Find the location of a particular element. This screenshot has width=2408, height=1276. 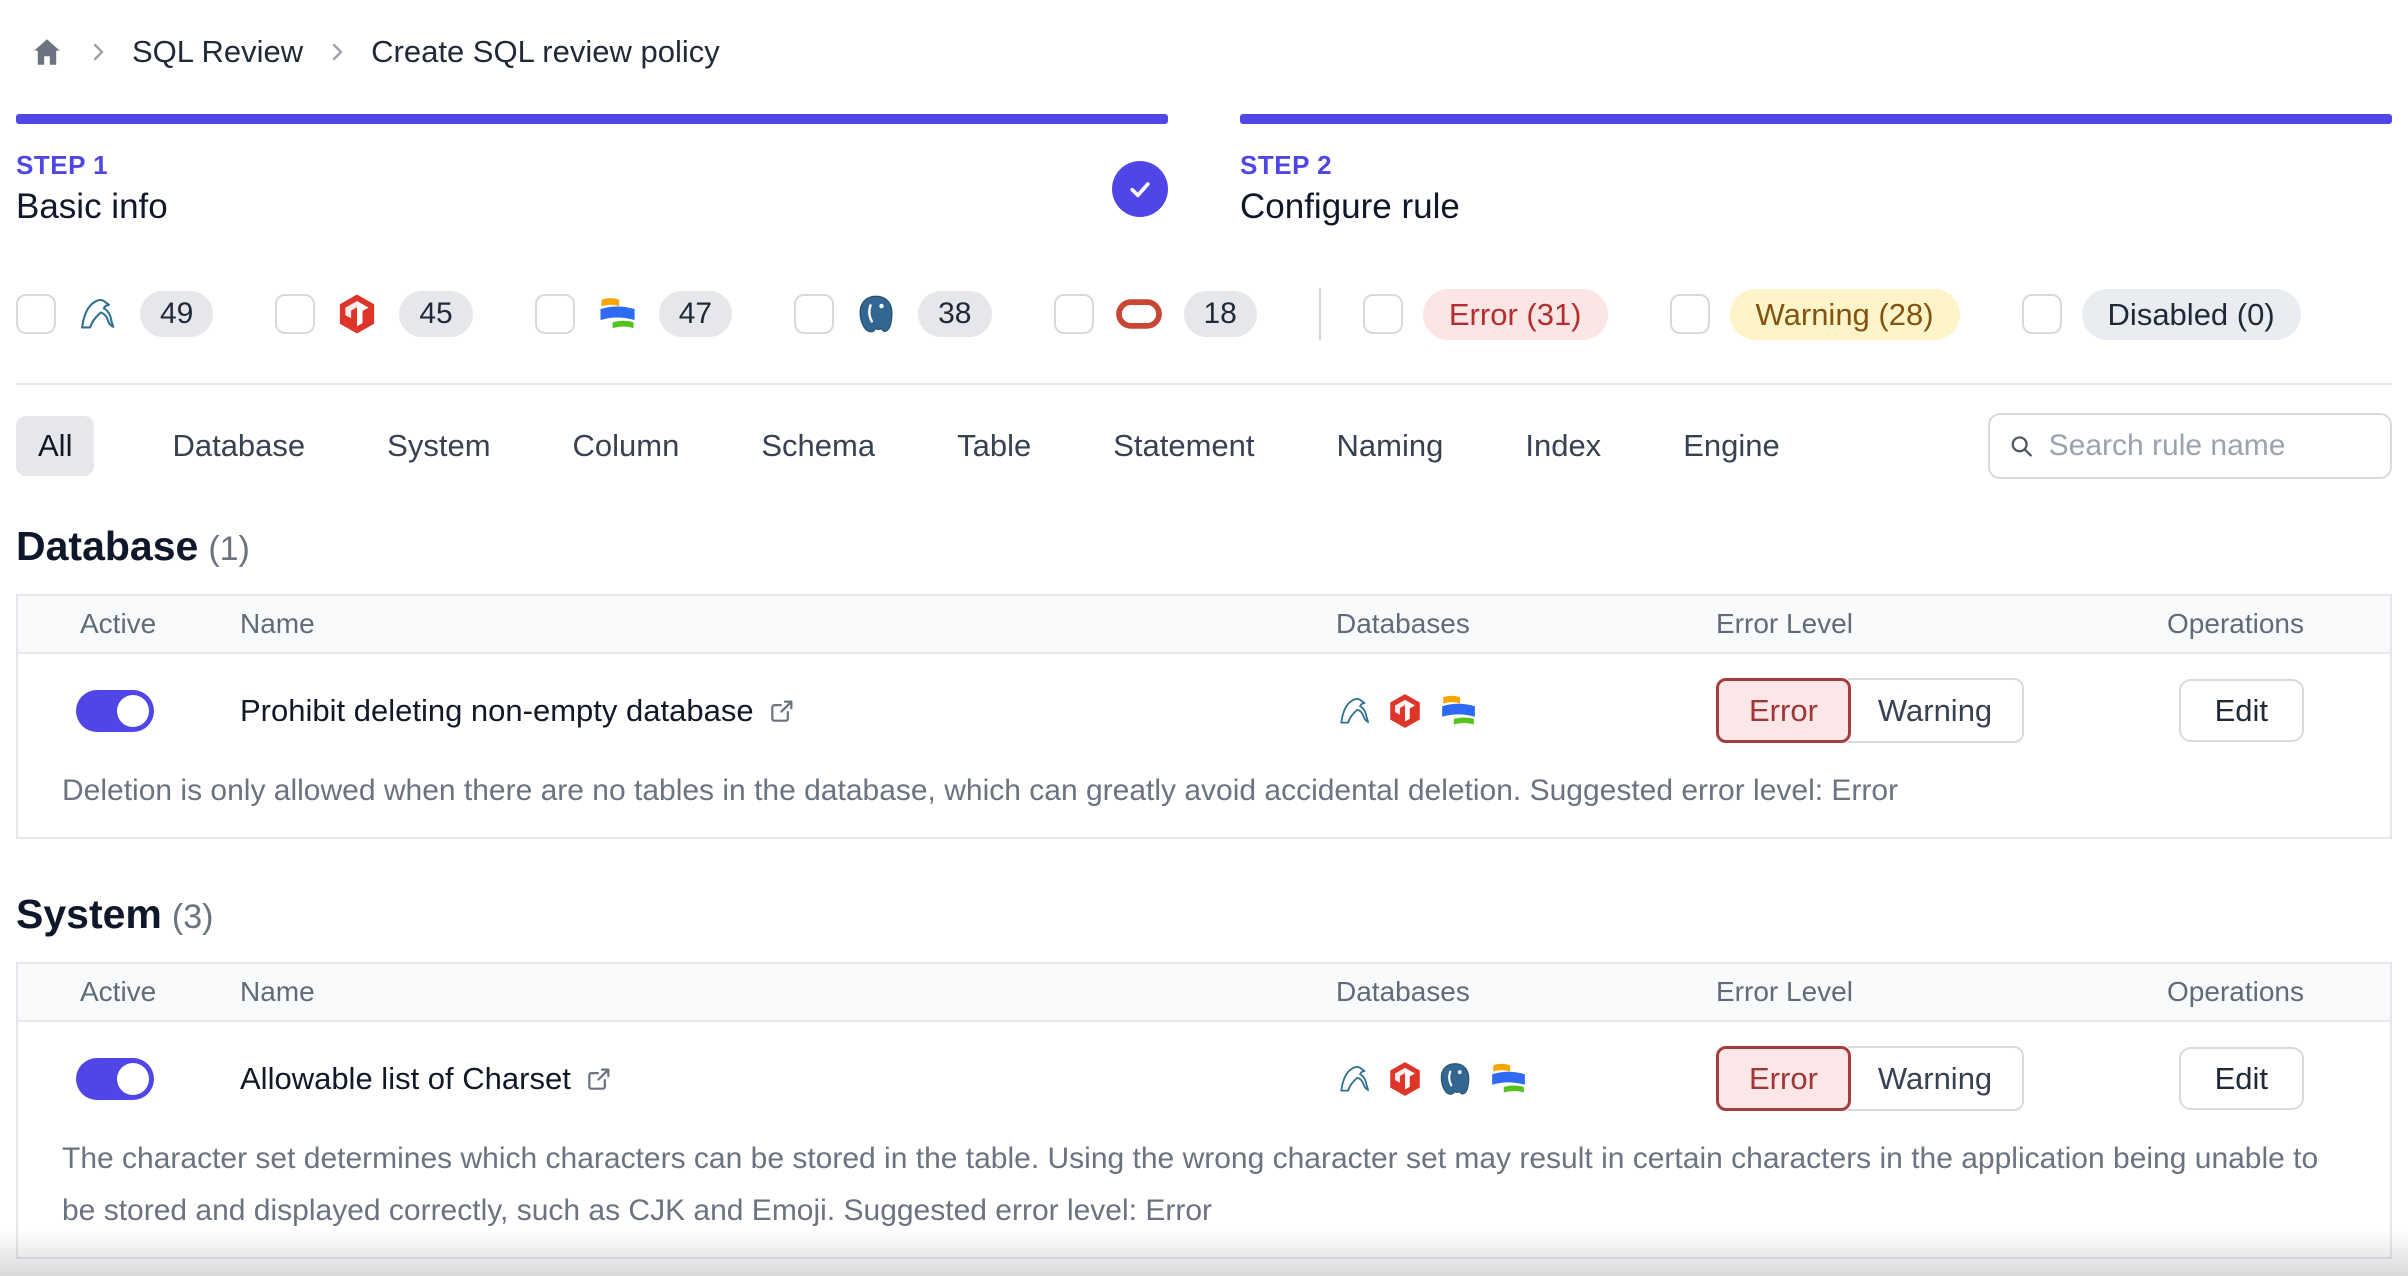

oracle-count-badge: 18 is located at coordinates (1220, 314).